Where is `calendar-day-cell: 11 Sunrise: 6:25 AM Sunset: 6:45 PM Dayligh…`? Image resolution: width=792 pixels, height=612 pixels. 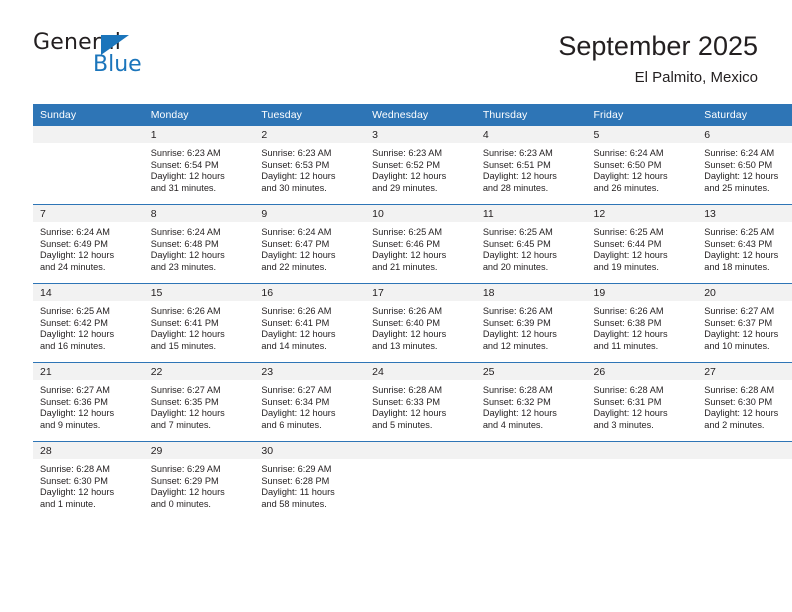 calendar-day-cell: 11 Sunrise: 6:25 AM Sunset: 6:45 PM Dayligh… is located at coordinates (531, 244).